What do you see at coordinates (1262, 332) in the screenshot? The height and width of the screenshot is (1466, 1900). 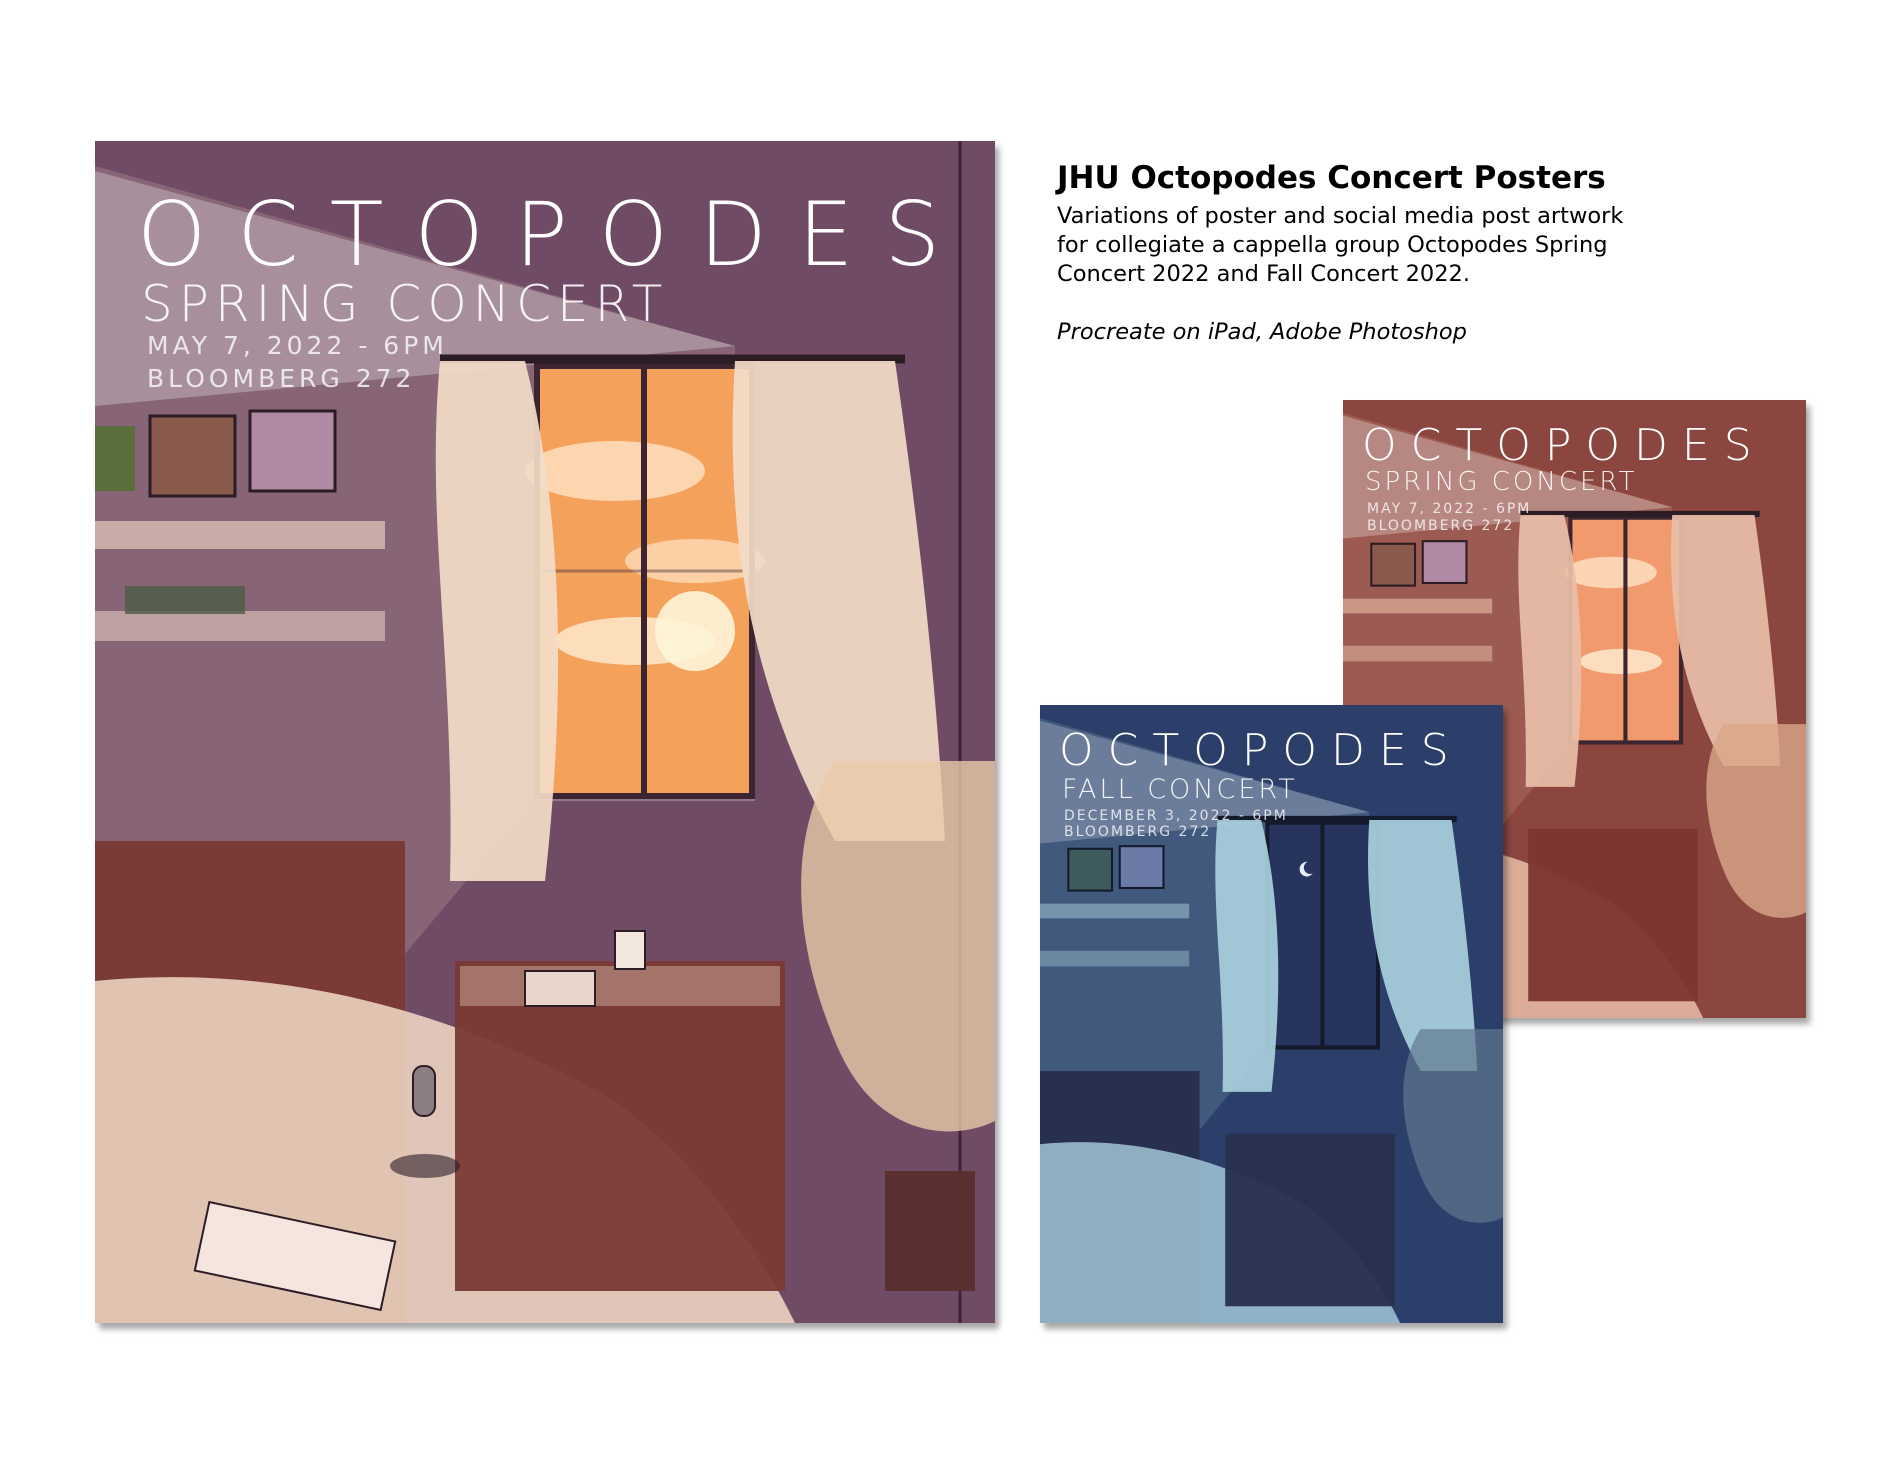 I see `project-tools: Procreate on iPad, Adobe Photoshop` at bounding box center [1262, 332].